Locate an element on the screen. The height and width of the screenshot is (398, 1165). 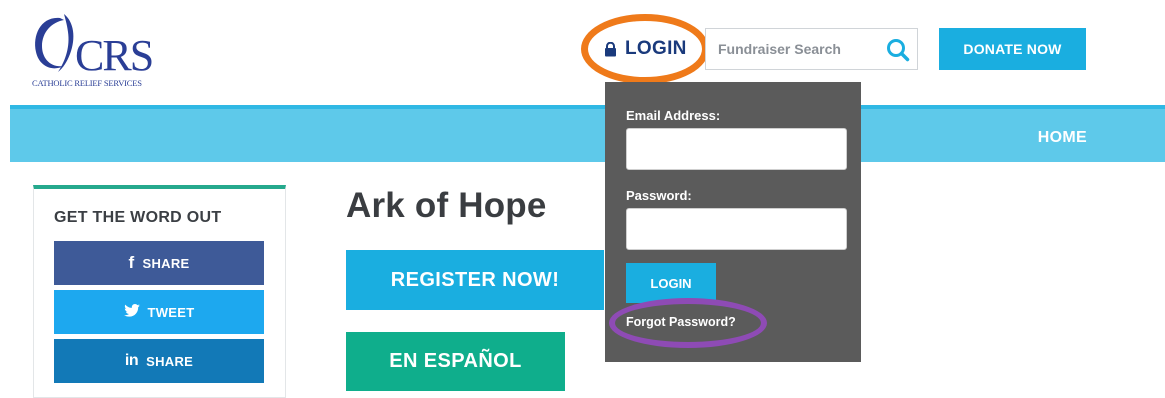
page-title: Ark of Hope is located at coordinates (446, 205).